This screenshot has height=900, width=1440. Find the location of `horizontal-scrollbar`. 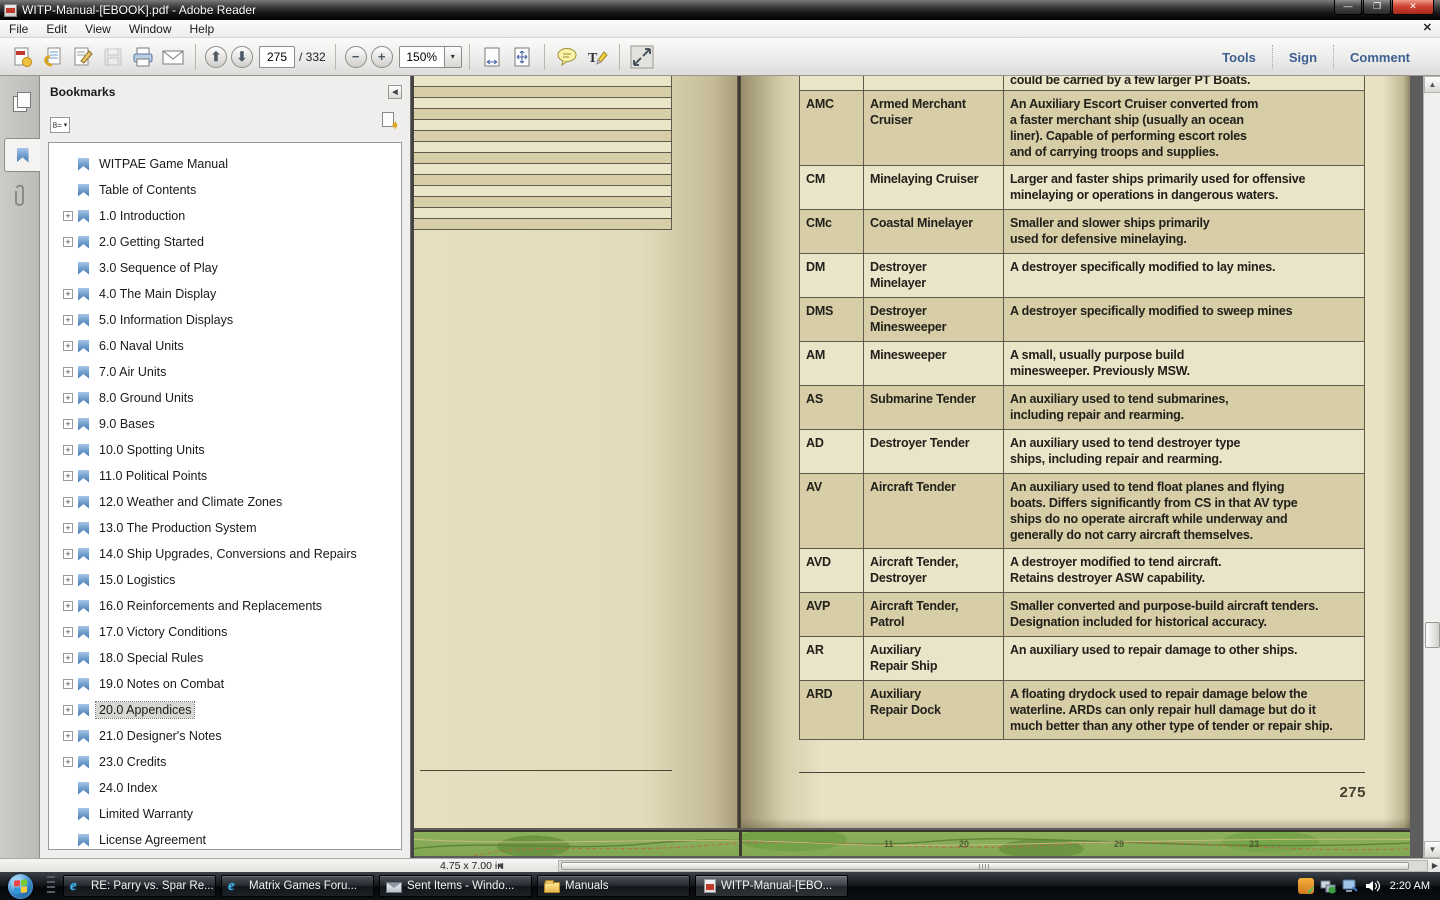

horizontal-scrollbar is located at coordinates (993, 866).